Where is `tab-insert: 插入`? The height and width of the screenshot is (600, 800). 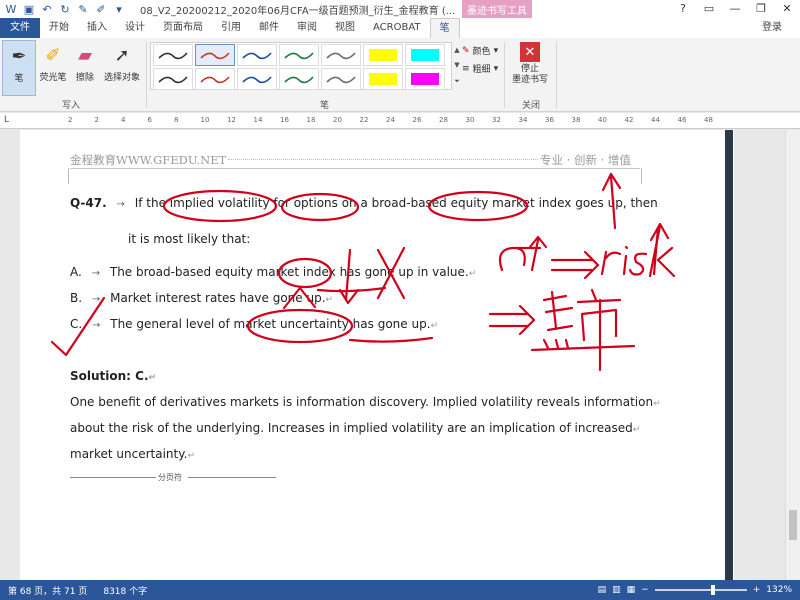 tab-insert: 插入 is located at coordinates (97, 28).